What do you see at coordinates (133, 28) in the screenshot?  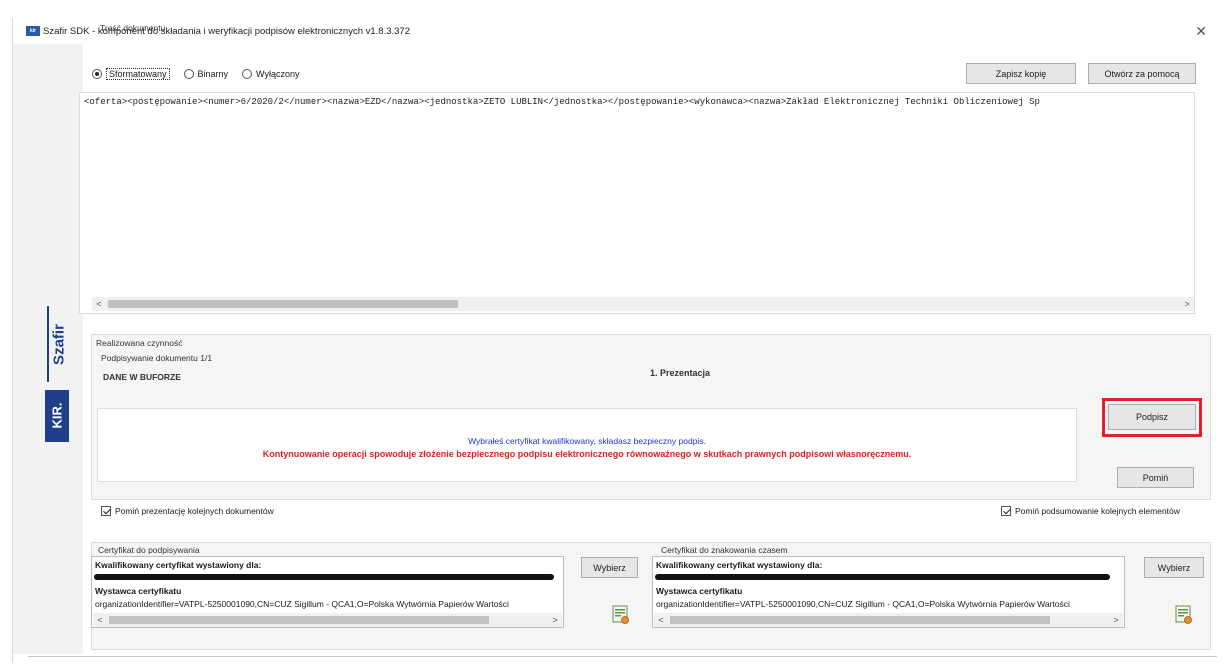 I see `document-group-title: Treść dokumentu` at bounding box center [133, 28].